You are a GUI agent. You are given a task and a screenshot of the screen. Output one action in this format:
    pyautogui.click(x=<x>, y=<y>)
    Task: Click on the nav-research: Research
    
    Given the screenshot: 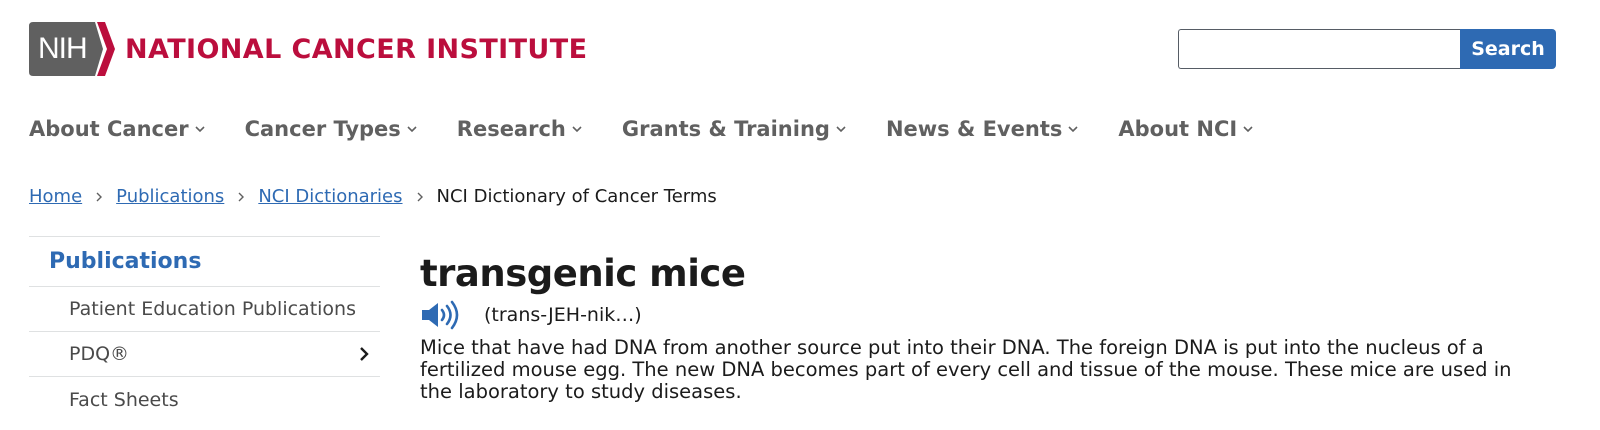 What is the action you would take?
    pyautogui.click(x=520, y=129)
    